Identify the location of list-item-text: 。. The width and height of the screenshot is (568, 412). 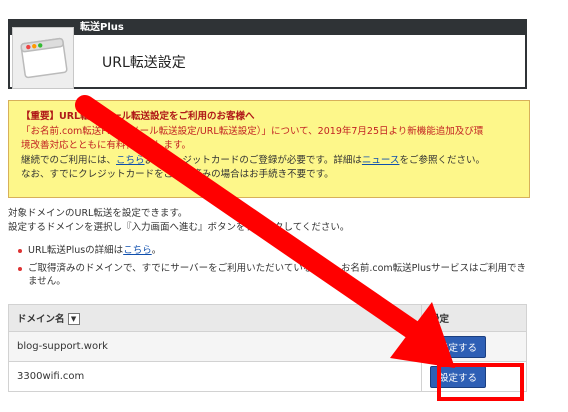
(156, 250).